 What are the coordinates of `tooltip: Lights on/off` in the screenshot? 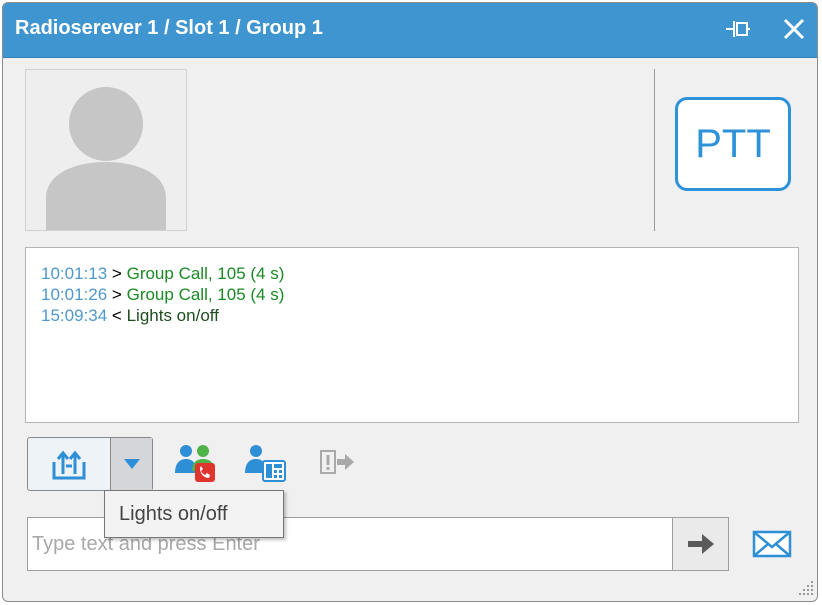 It's located at (194, 514).